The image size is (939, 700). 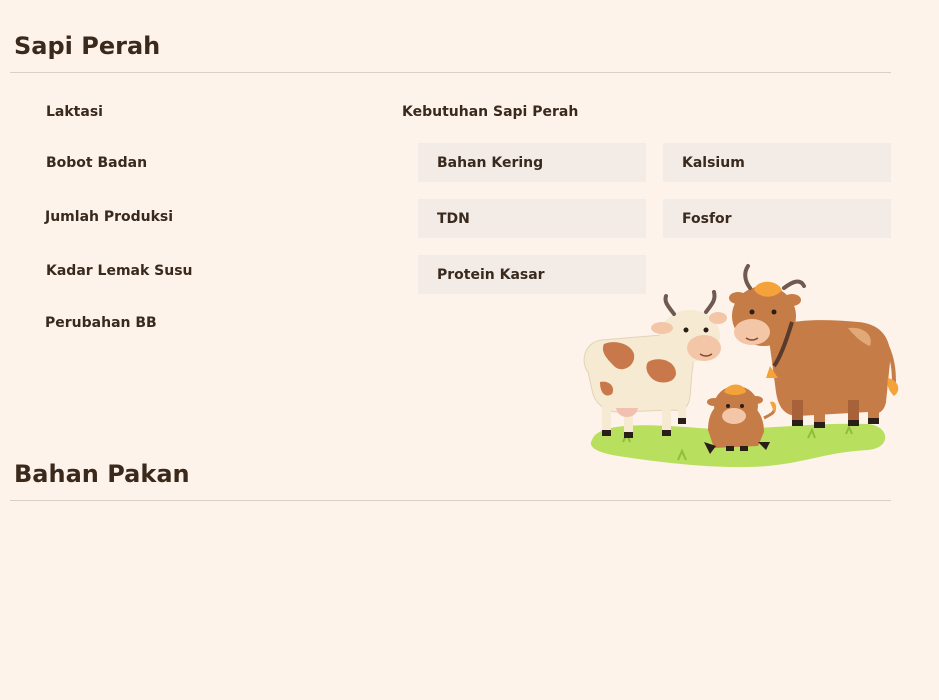 I want to click on laktasi-label: Laktasi, so click(x=74, y=112).